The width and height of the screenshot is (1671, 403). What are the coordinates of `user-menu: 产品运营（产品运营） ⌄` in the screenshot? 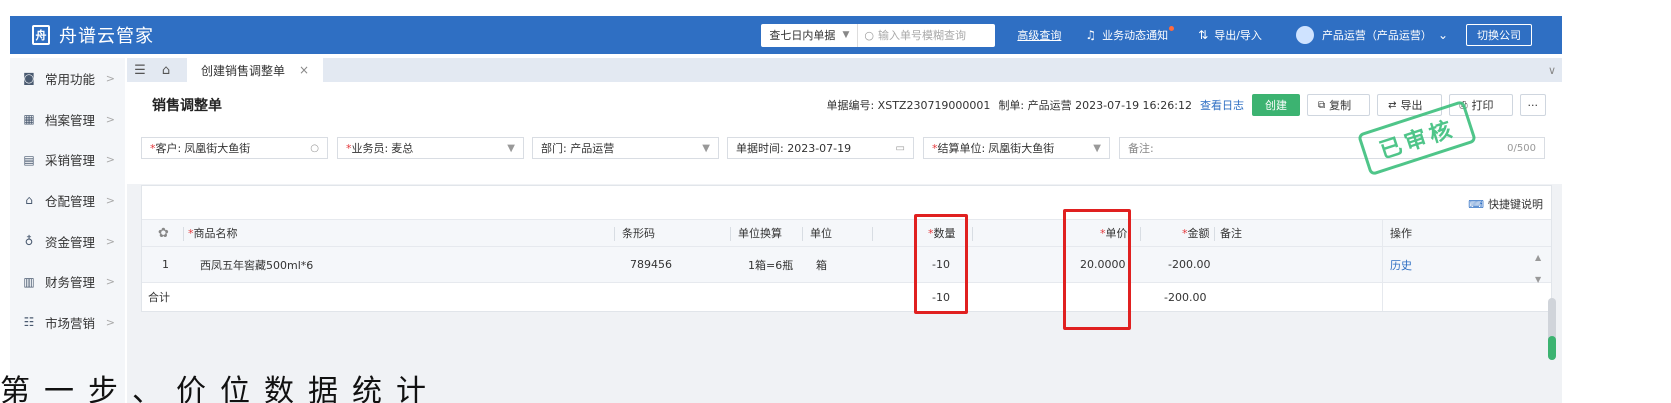 It's located at (1371, 35).